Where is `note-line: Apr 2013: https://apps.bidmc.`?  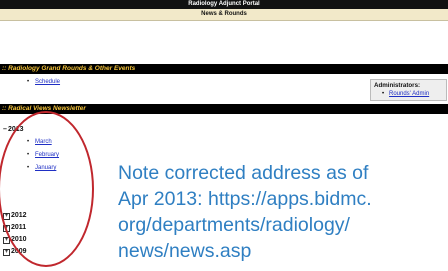
note-line: Apr 2013: https://apps.bidmc. is located at coordinates (245, 199).